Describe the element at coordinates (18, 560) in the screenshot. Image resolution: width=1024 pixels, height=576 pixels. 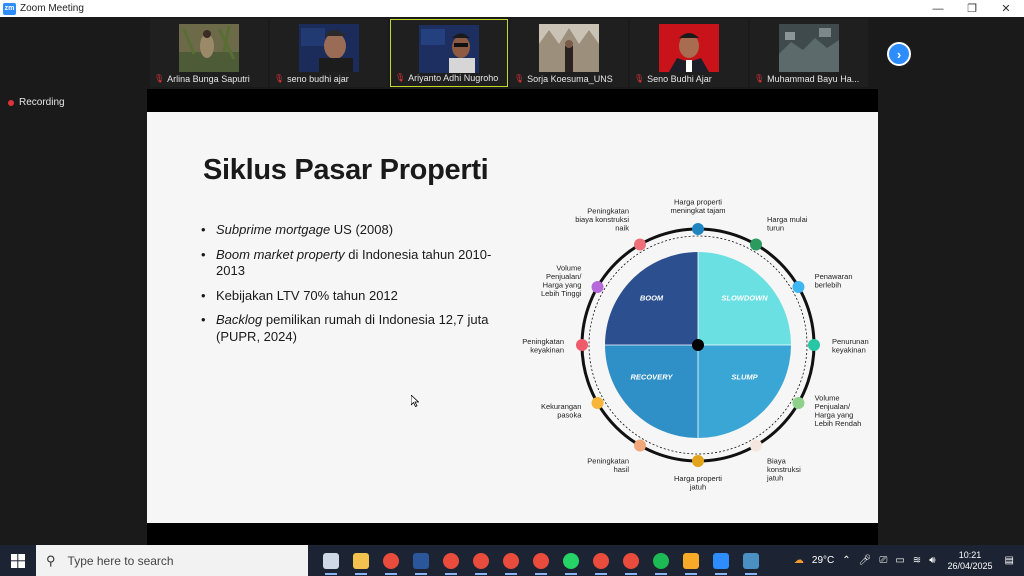
I see `start-button` at that location.